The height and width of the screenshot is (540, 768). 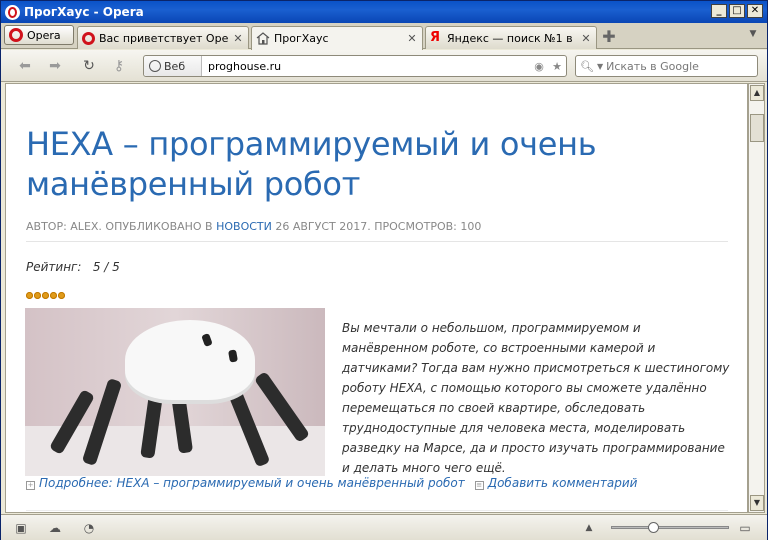 What do you see at coordinates (55, 528) in the screenshot?
I see `cloud-icon: ☁` at bounding box center [55, 528].